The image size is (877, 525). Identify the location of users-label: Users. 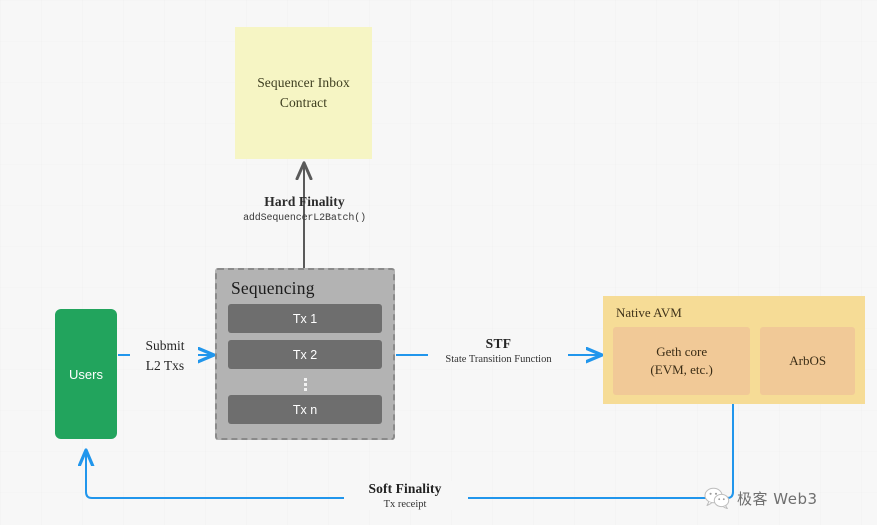
(86, 374).